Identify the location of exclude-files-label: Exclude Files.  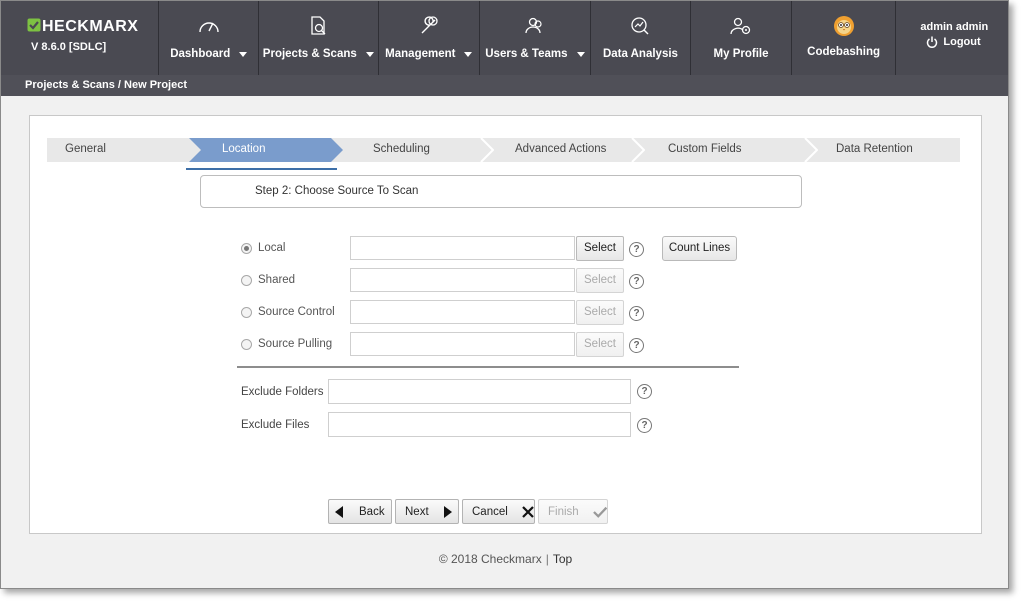
(275, 425).